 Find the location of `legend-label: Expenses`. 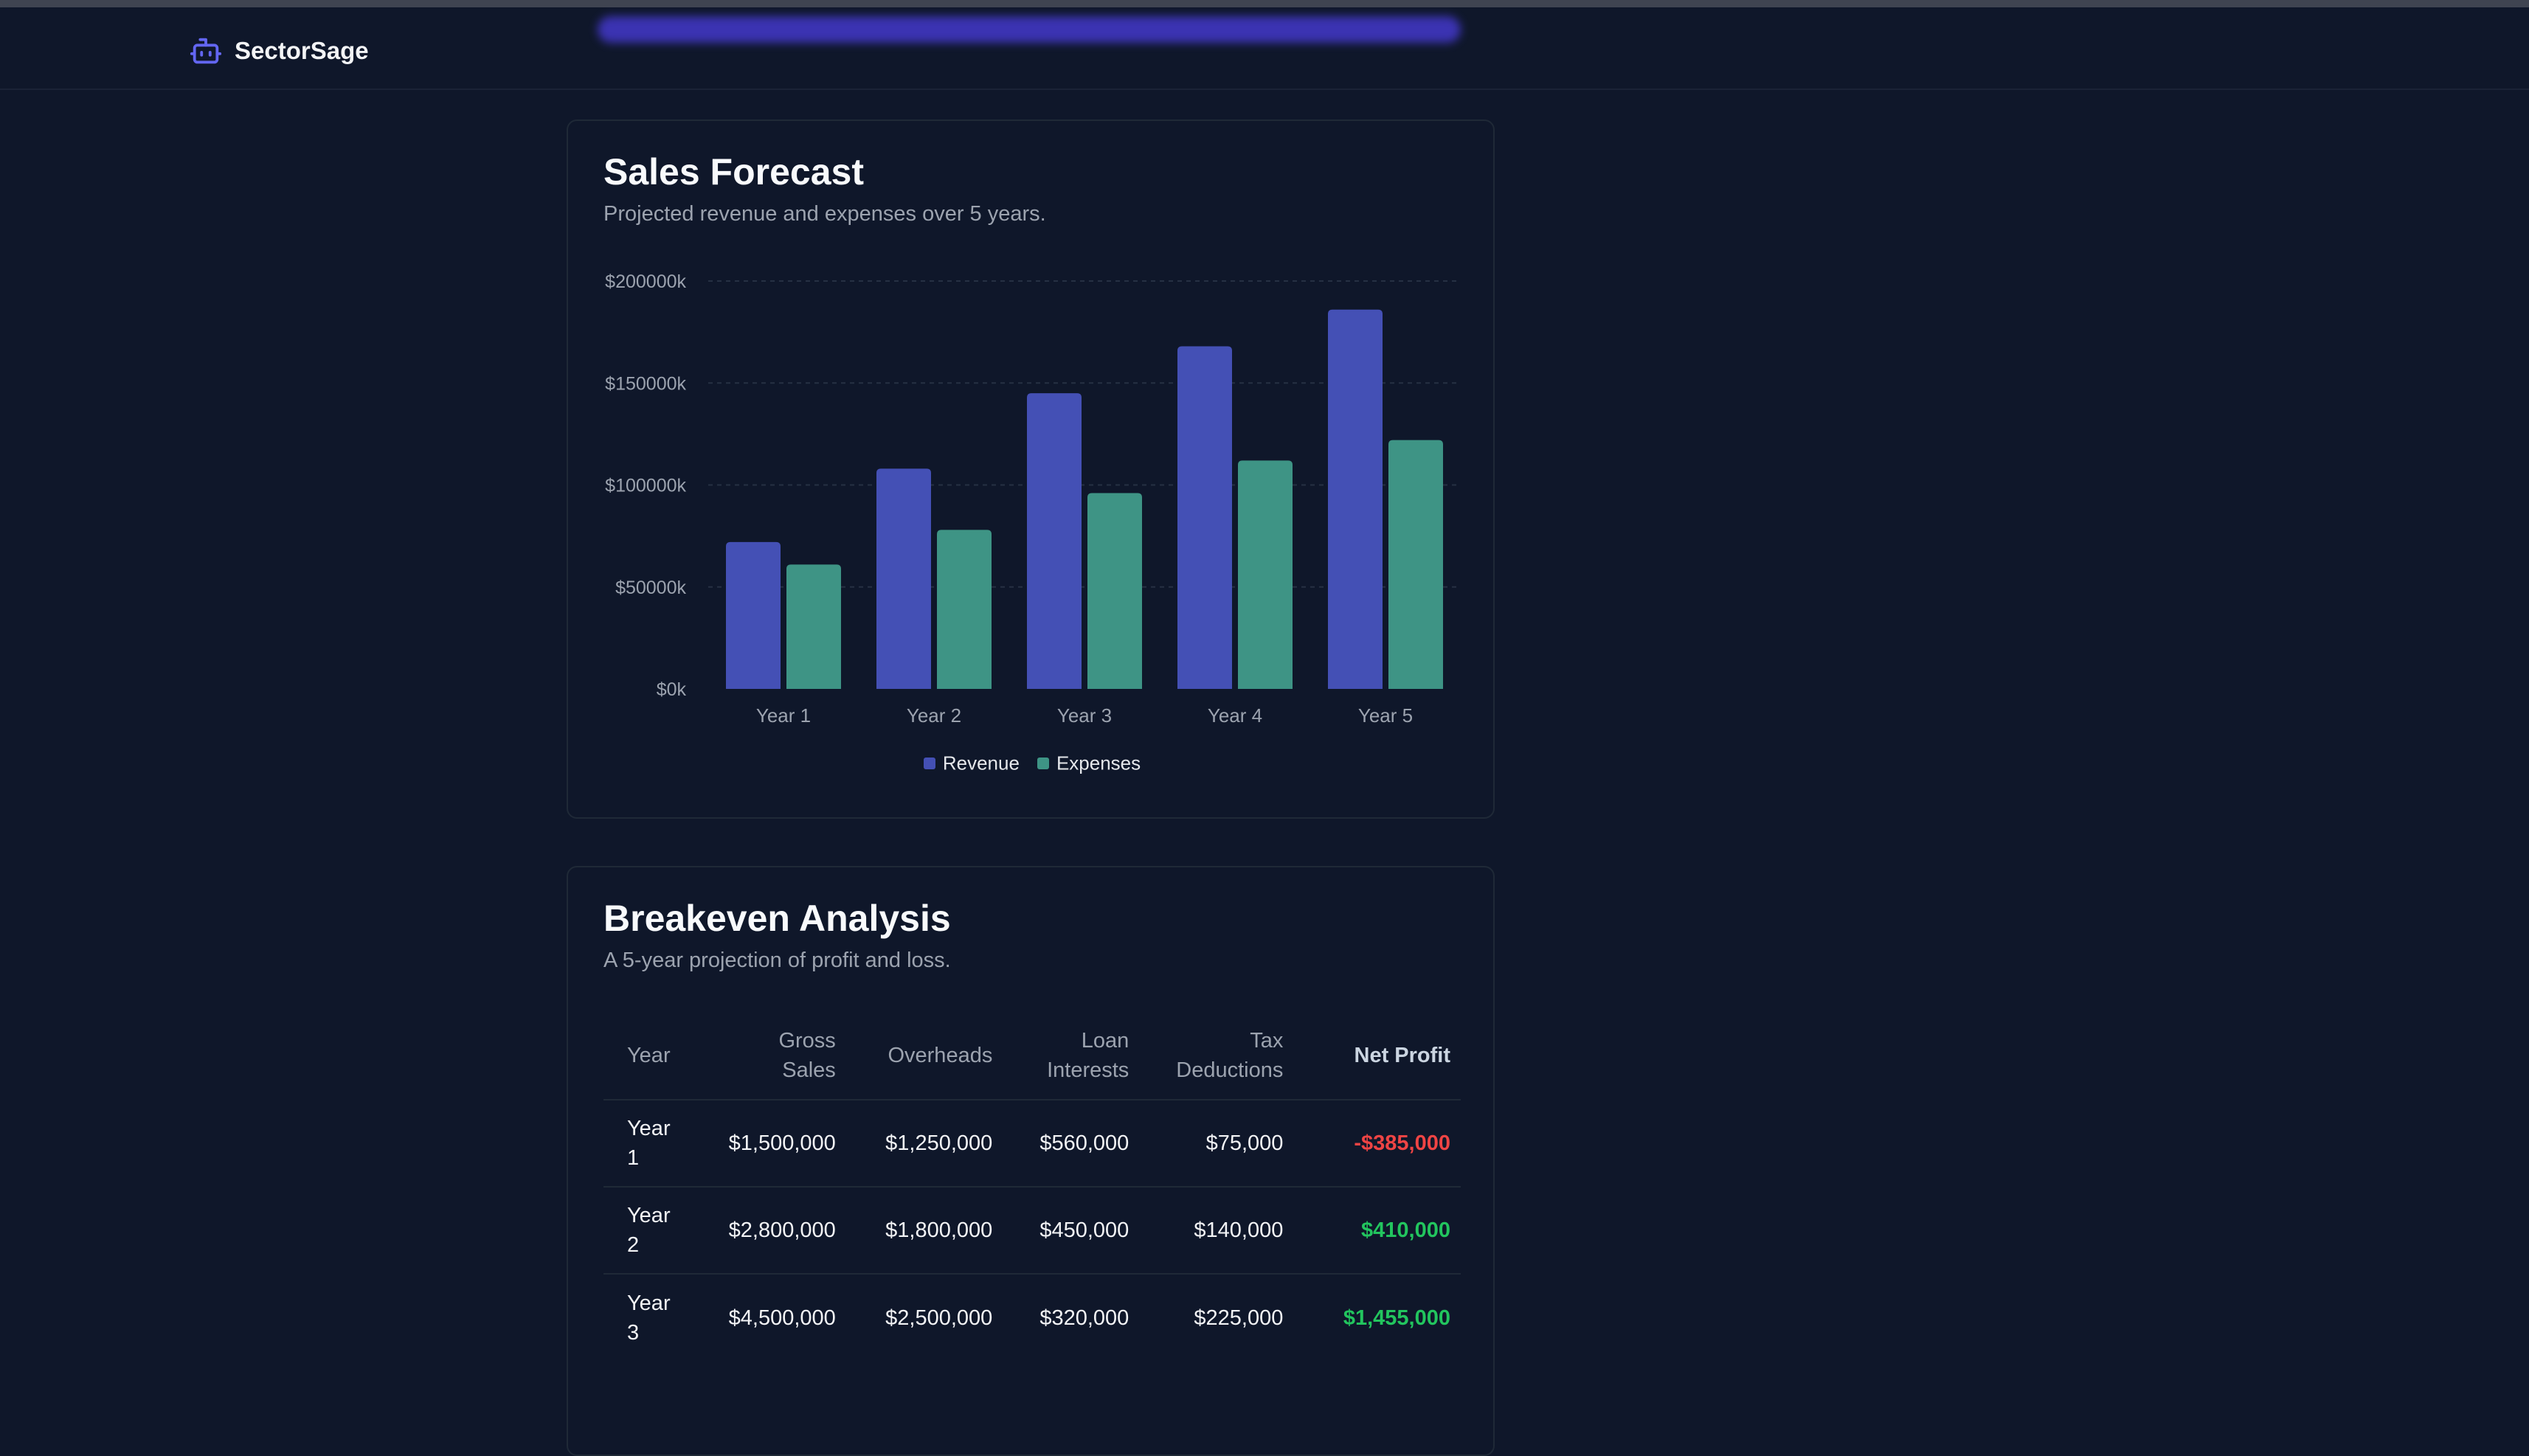

legend-label: Expenses is located at coordinates (1098, 763).